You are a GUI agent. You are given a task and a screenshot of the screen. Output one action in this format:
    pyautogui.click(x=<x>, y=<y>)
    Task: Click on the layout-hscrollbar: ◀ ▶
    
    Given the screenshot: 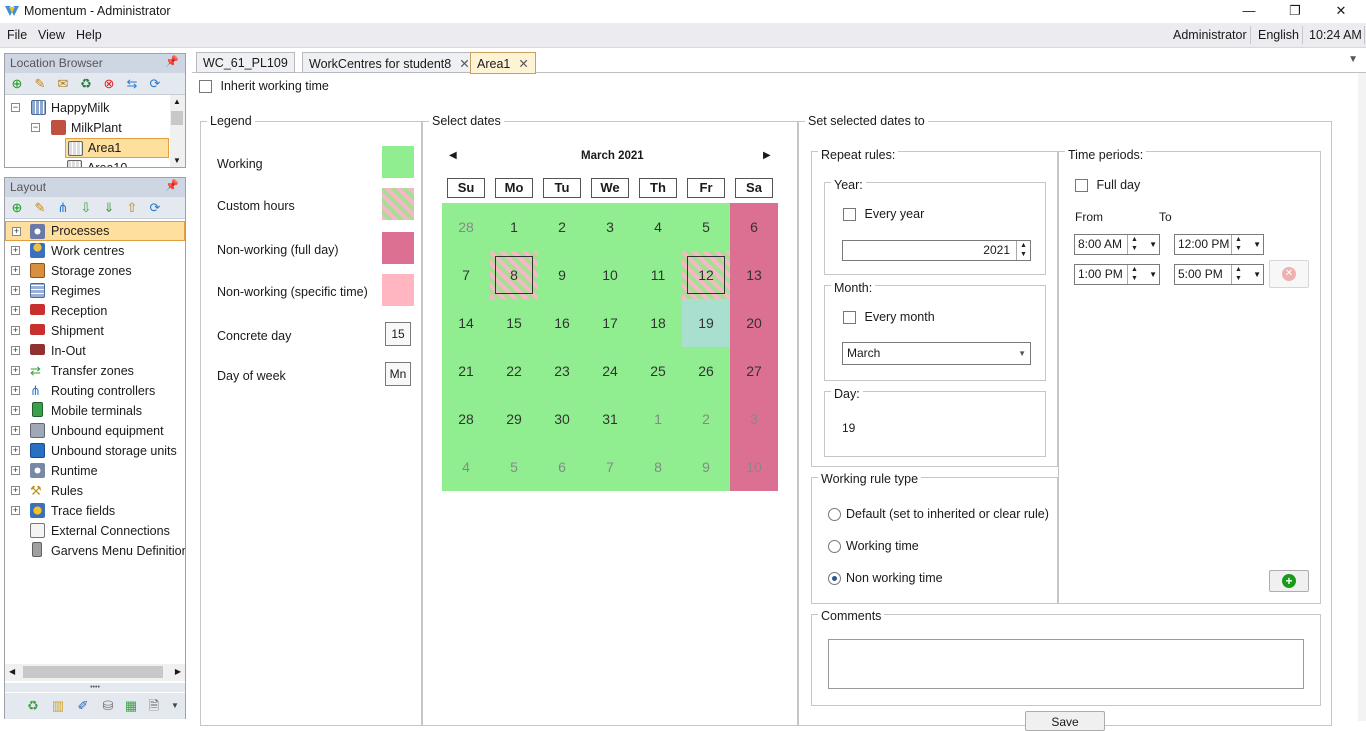 What is the action you would take?
    pyautogui.click(x=95, y=672)
    